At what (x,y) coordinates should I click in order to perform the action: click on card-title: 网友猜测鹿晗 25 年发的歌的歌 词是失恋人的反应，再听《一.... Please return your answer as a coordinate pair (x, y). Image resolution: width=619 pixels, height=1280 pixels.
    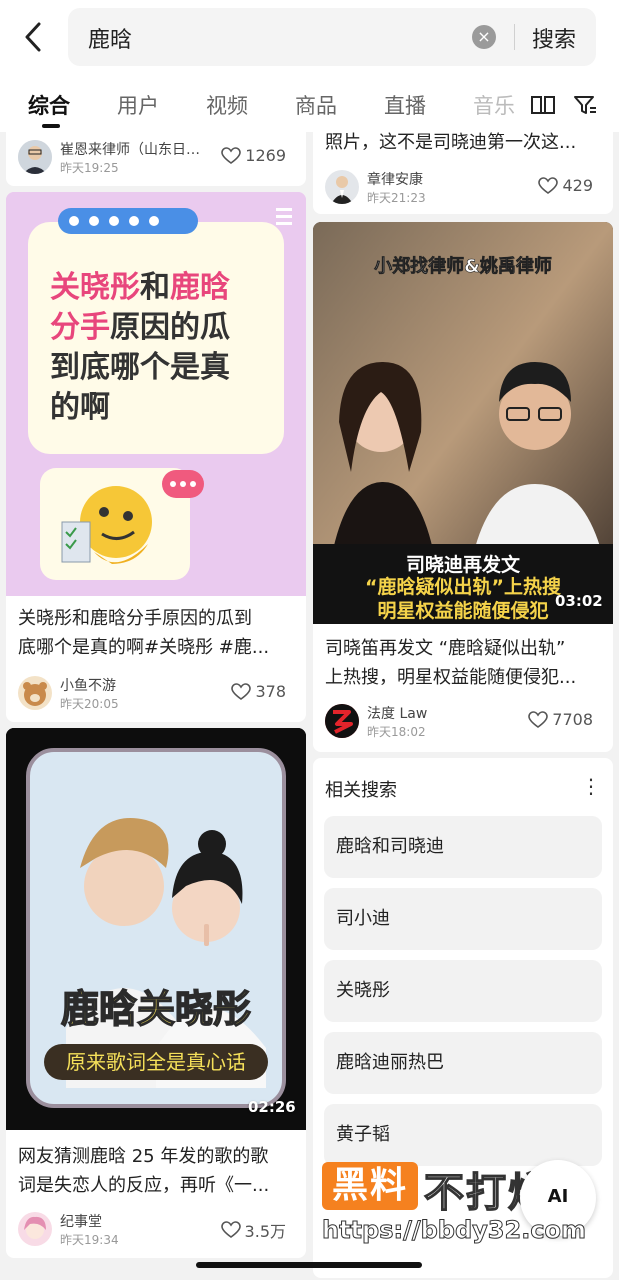
    Looking at the image, I should click on (158, 1171).